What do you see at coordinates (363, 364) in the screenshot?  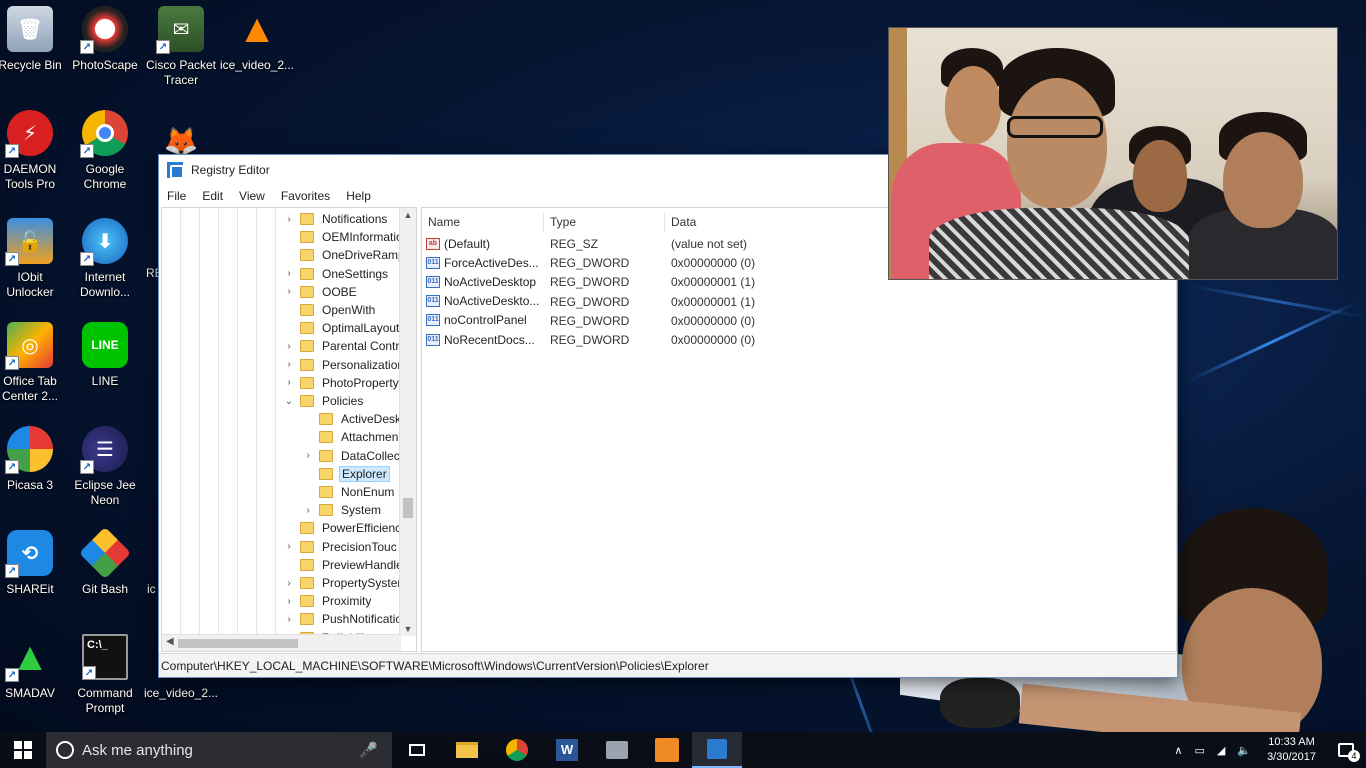 I see `tree-key-label: Personalization` at bounding box center [363, 364].